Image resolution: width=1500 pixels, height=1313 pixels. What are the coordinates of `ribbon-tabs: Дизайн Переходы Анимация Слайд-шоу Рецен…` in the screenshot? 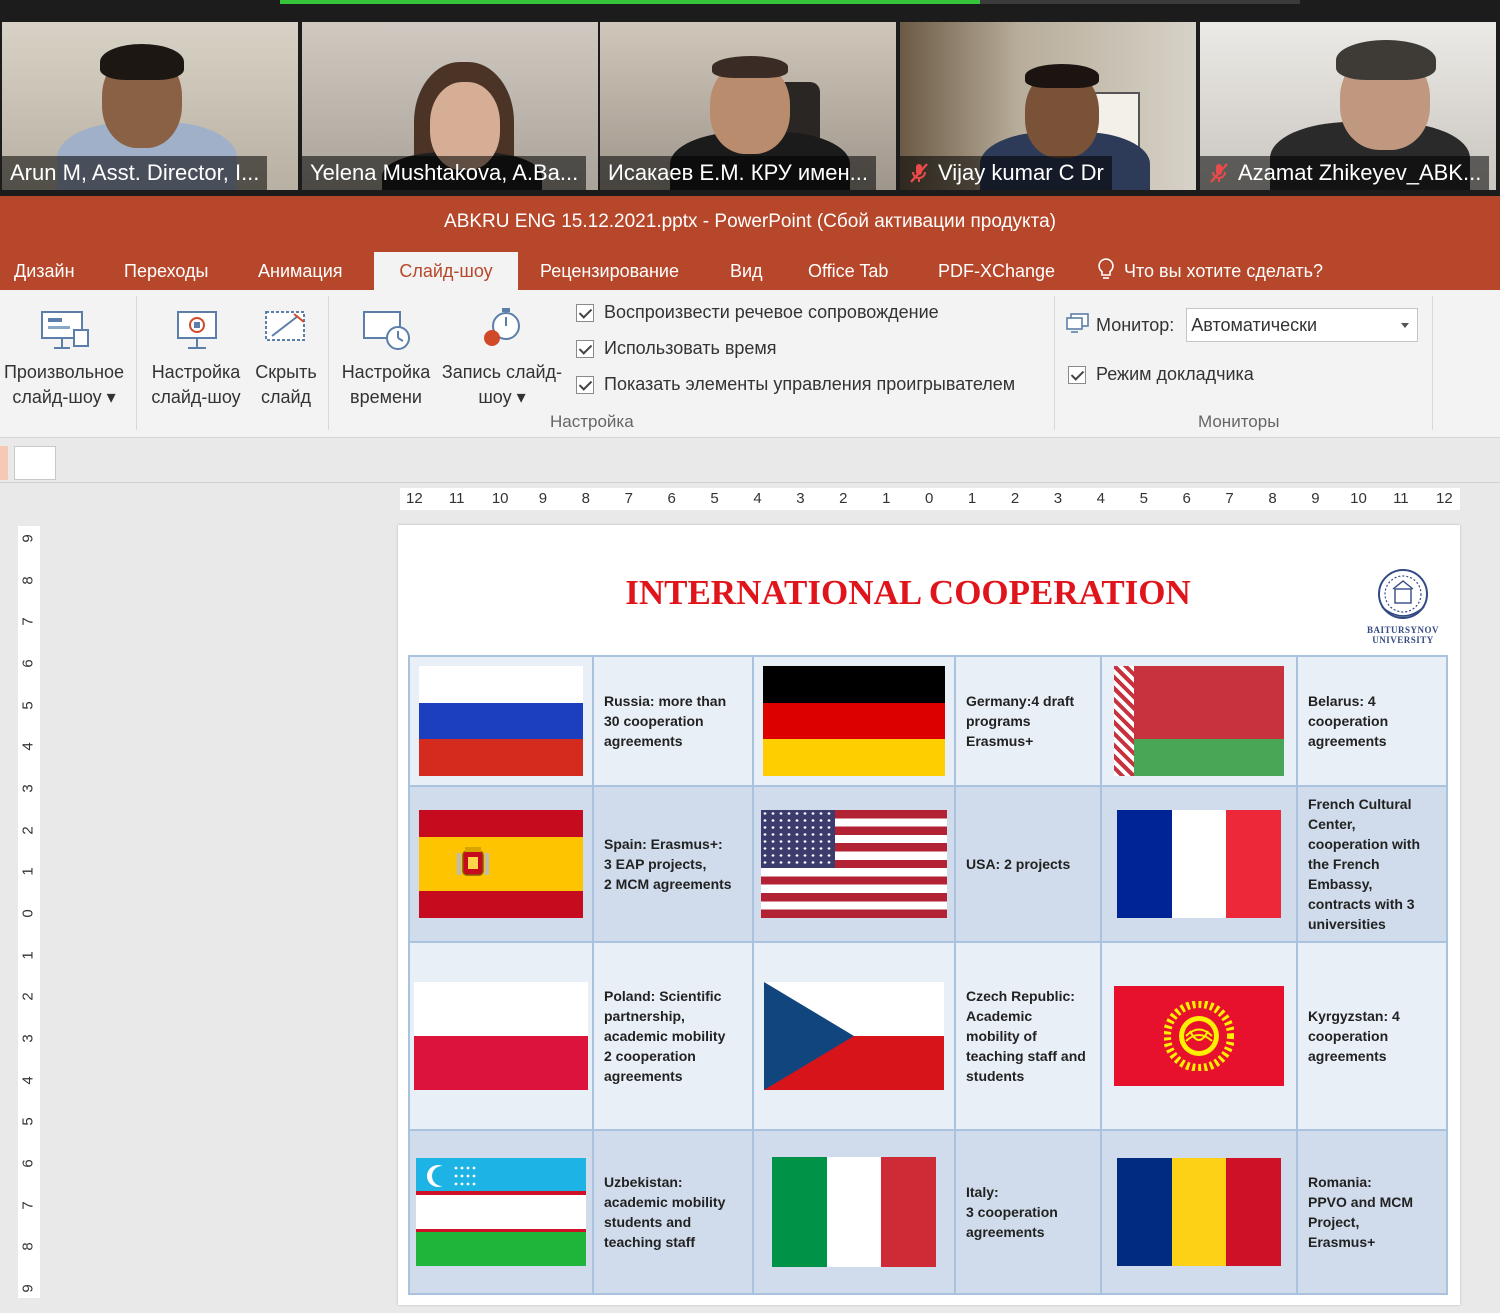 It's located at (750, 269).